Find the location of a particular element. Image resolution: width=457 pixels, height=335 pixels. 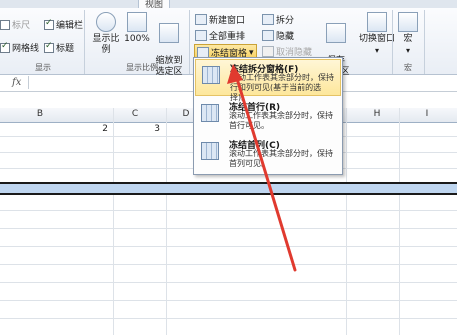

show-group-label: 显示 is located at coordinates (43, 67).